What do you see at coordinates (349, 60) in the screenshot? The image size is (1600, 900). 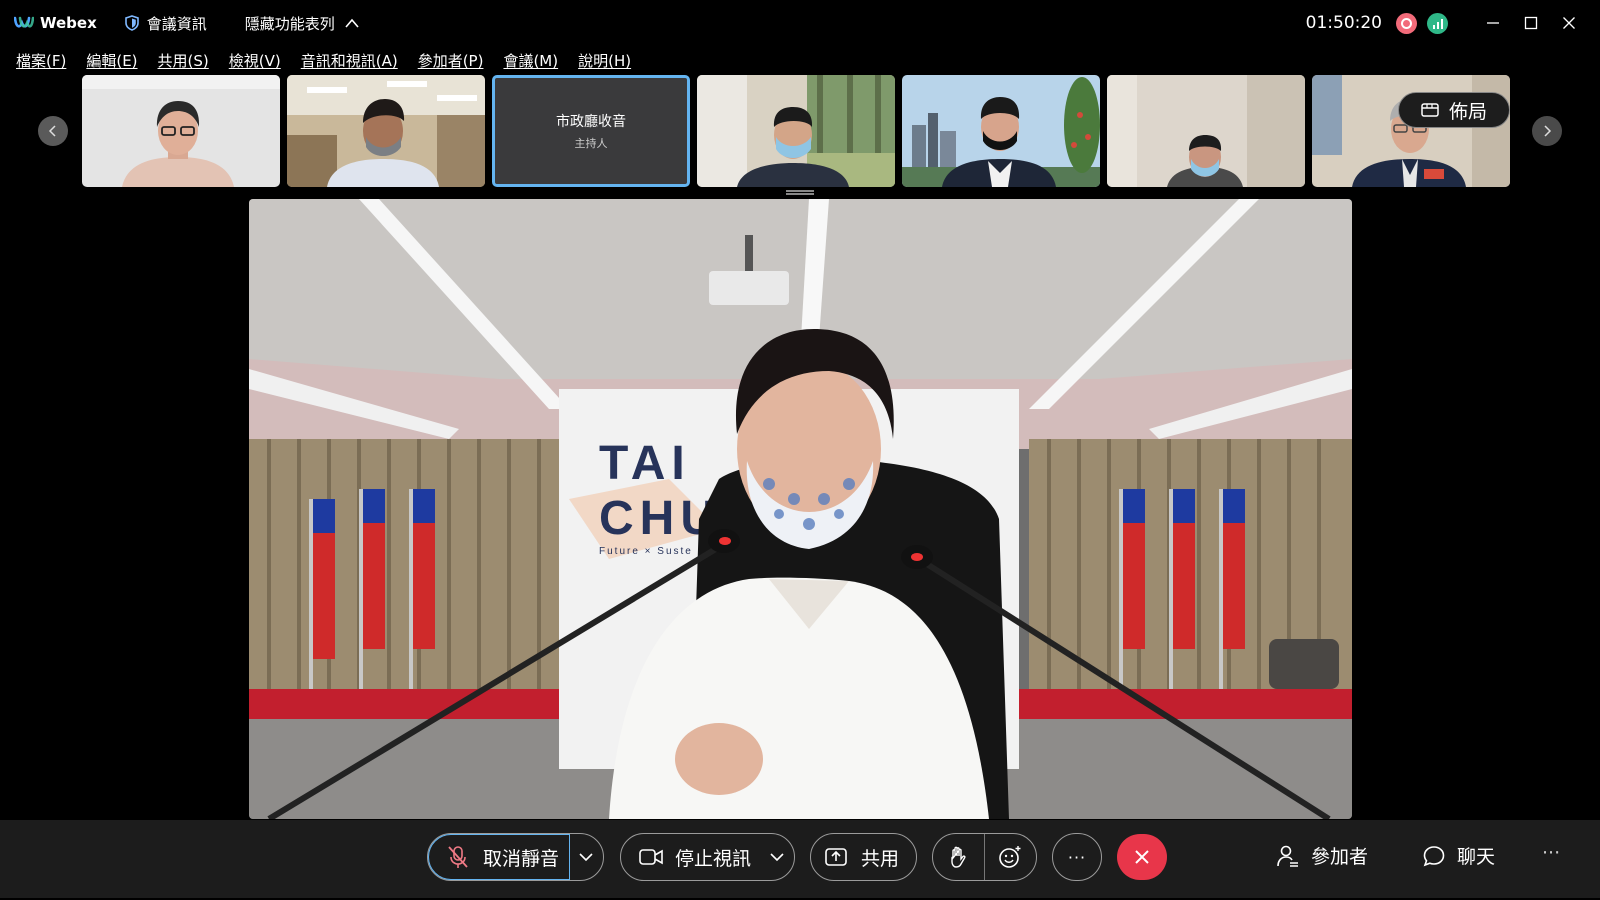 I see `menu-audio-video: 音訊和視訊(A)` at bounding box center [349, 60].